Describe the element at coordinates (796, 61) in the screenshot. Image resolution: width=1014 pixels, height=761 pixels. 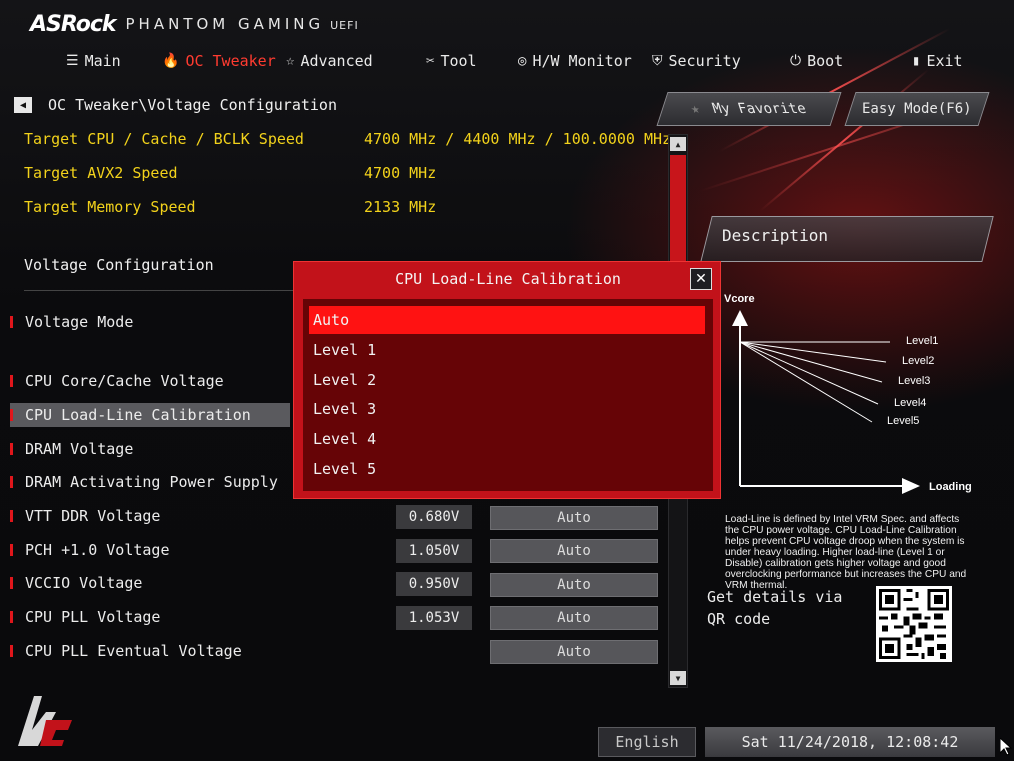
I see `power-icon: ⏻` at that location.